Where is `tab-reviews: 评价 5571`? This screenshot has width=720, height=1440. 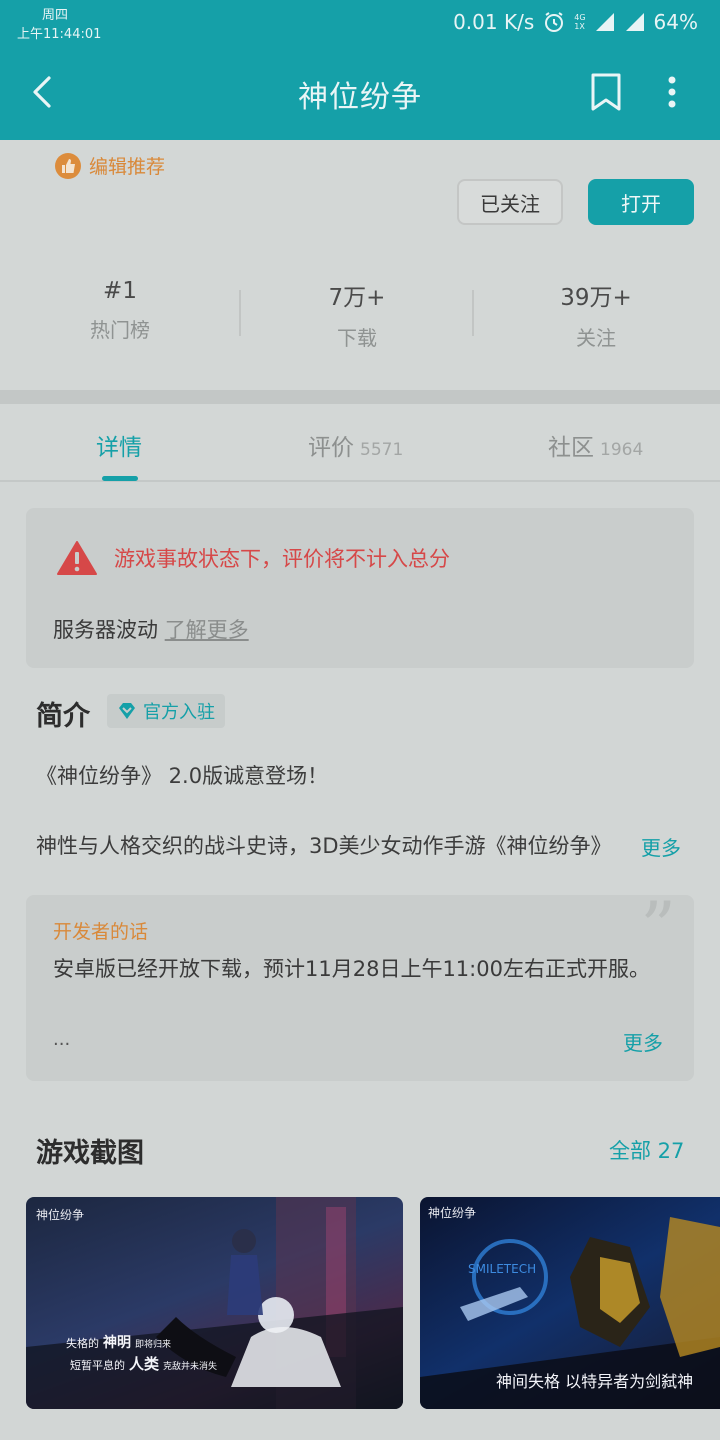
tab-reviews: 评价 5571 is located at coordinates (355, 445).